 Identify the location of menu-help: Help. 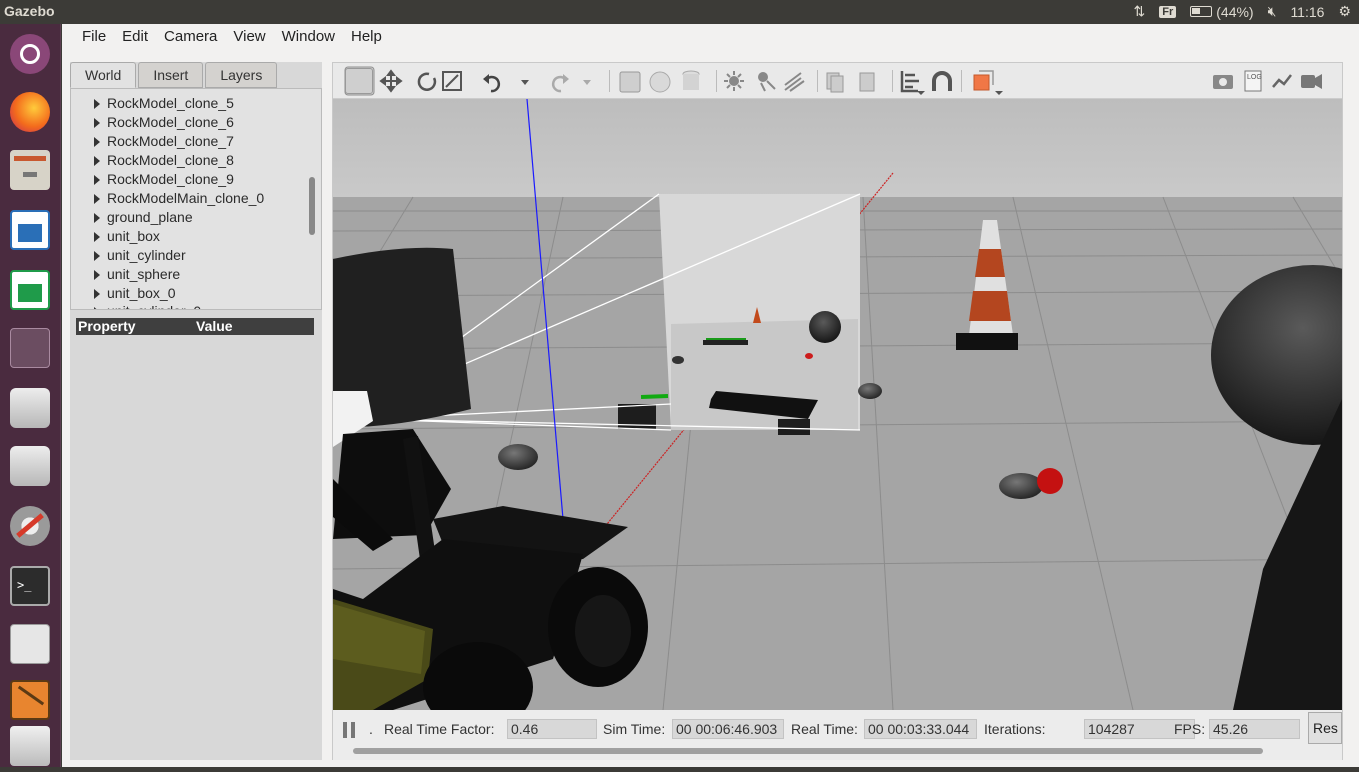
(366, 38).